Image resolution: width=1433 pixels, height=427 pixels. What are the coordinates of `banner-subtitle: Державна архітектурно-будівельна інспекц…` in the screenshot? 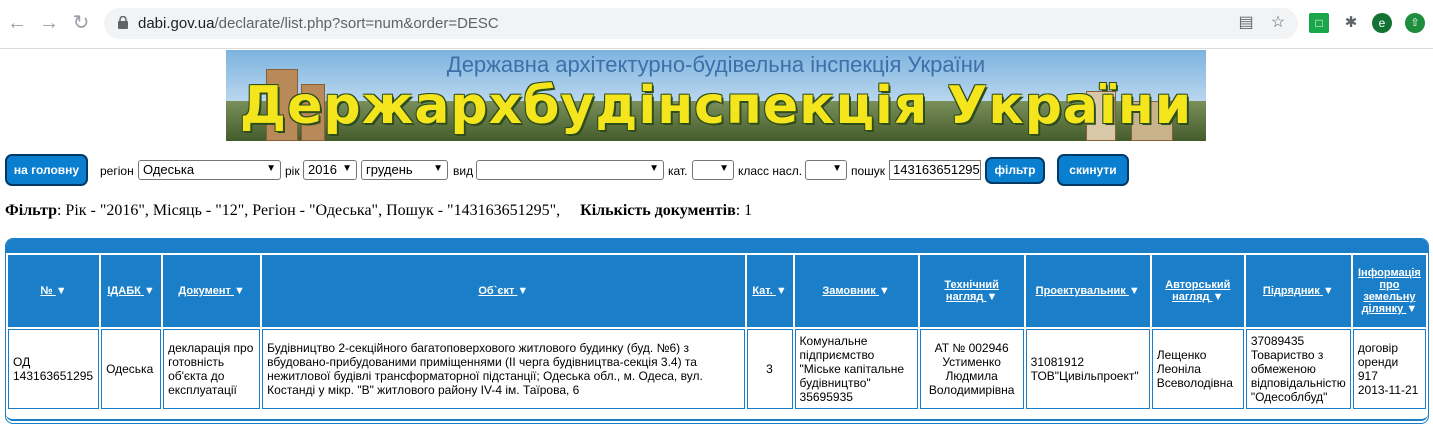 It's located at (716, 64).